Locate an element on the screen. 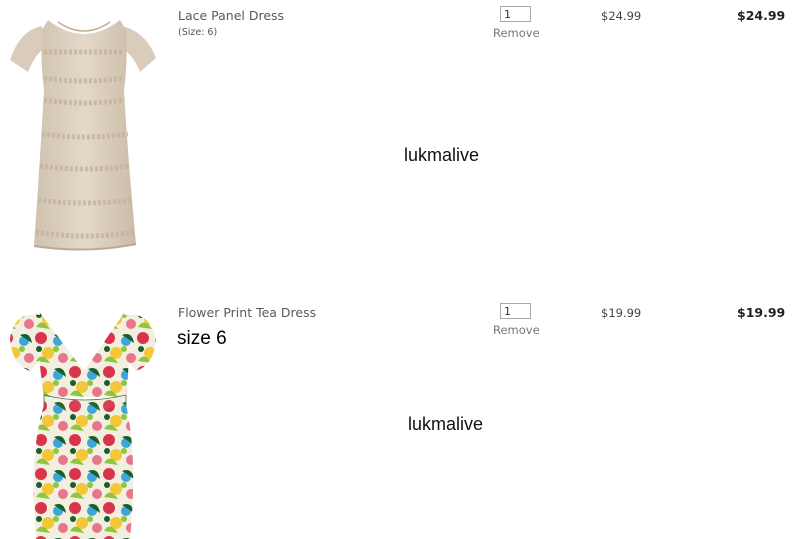 This screenshot has height=539, width=811. line-total: $19.99 is located at coordinates (761, 312).